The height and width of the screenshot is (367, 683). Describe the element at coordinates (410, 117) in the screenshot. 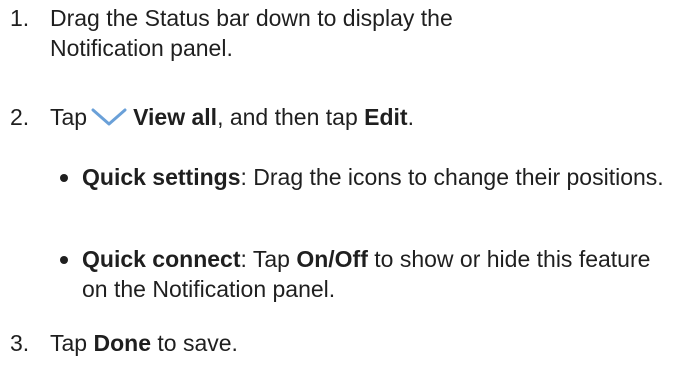

I see `step-text-suffix: .` at that location.